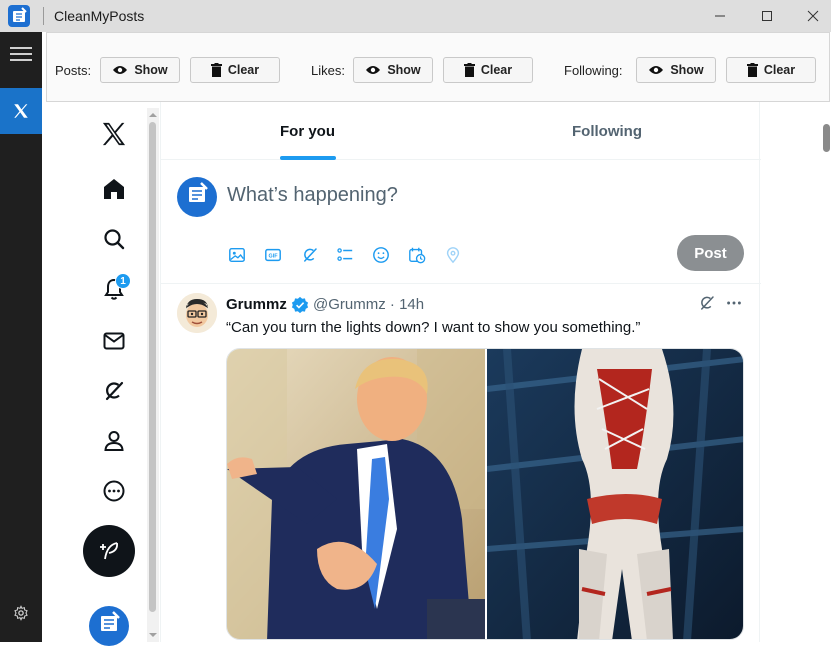 Image resolution: width=831 pixels, height=646 pixels. Describe the element at coordinates (734, 305) in the screenshot. I see `tweet-more-button` at that location.